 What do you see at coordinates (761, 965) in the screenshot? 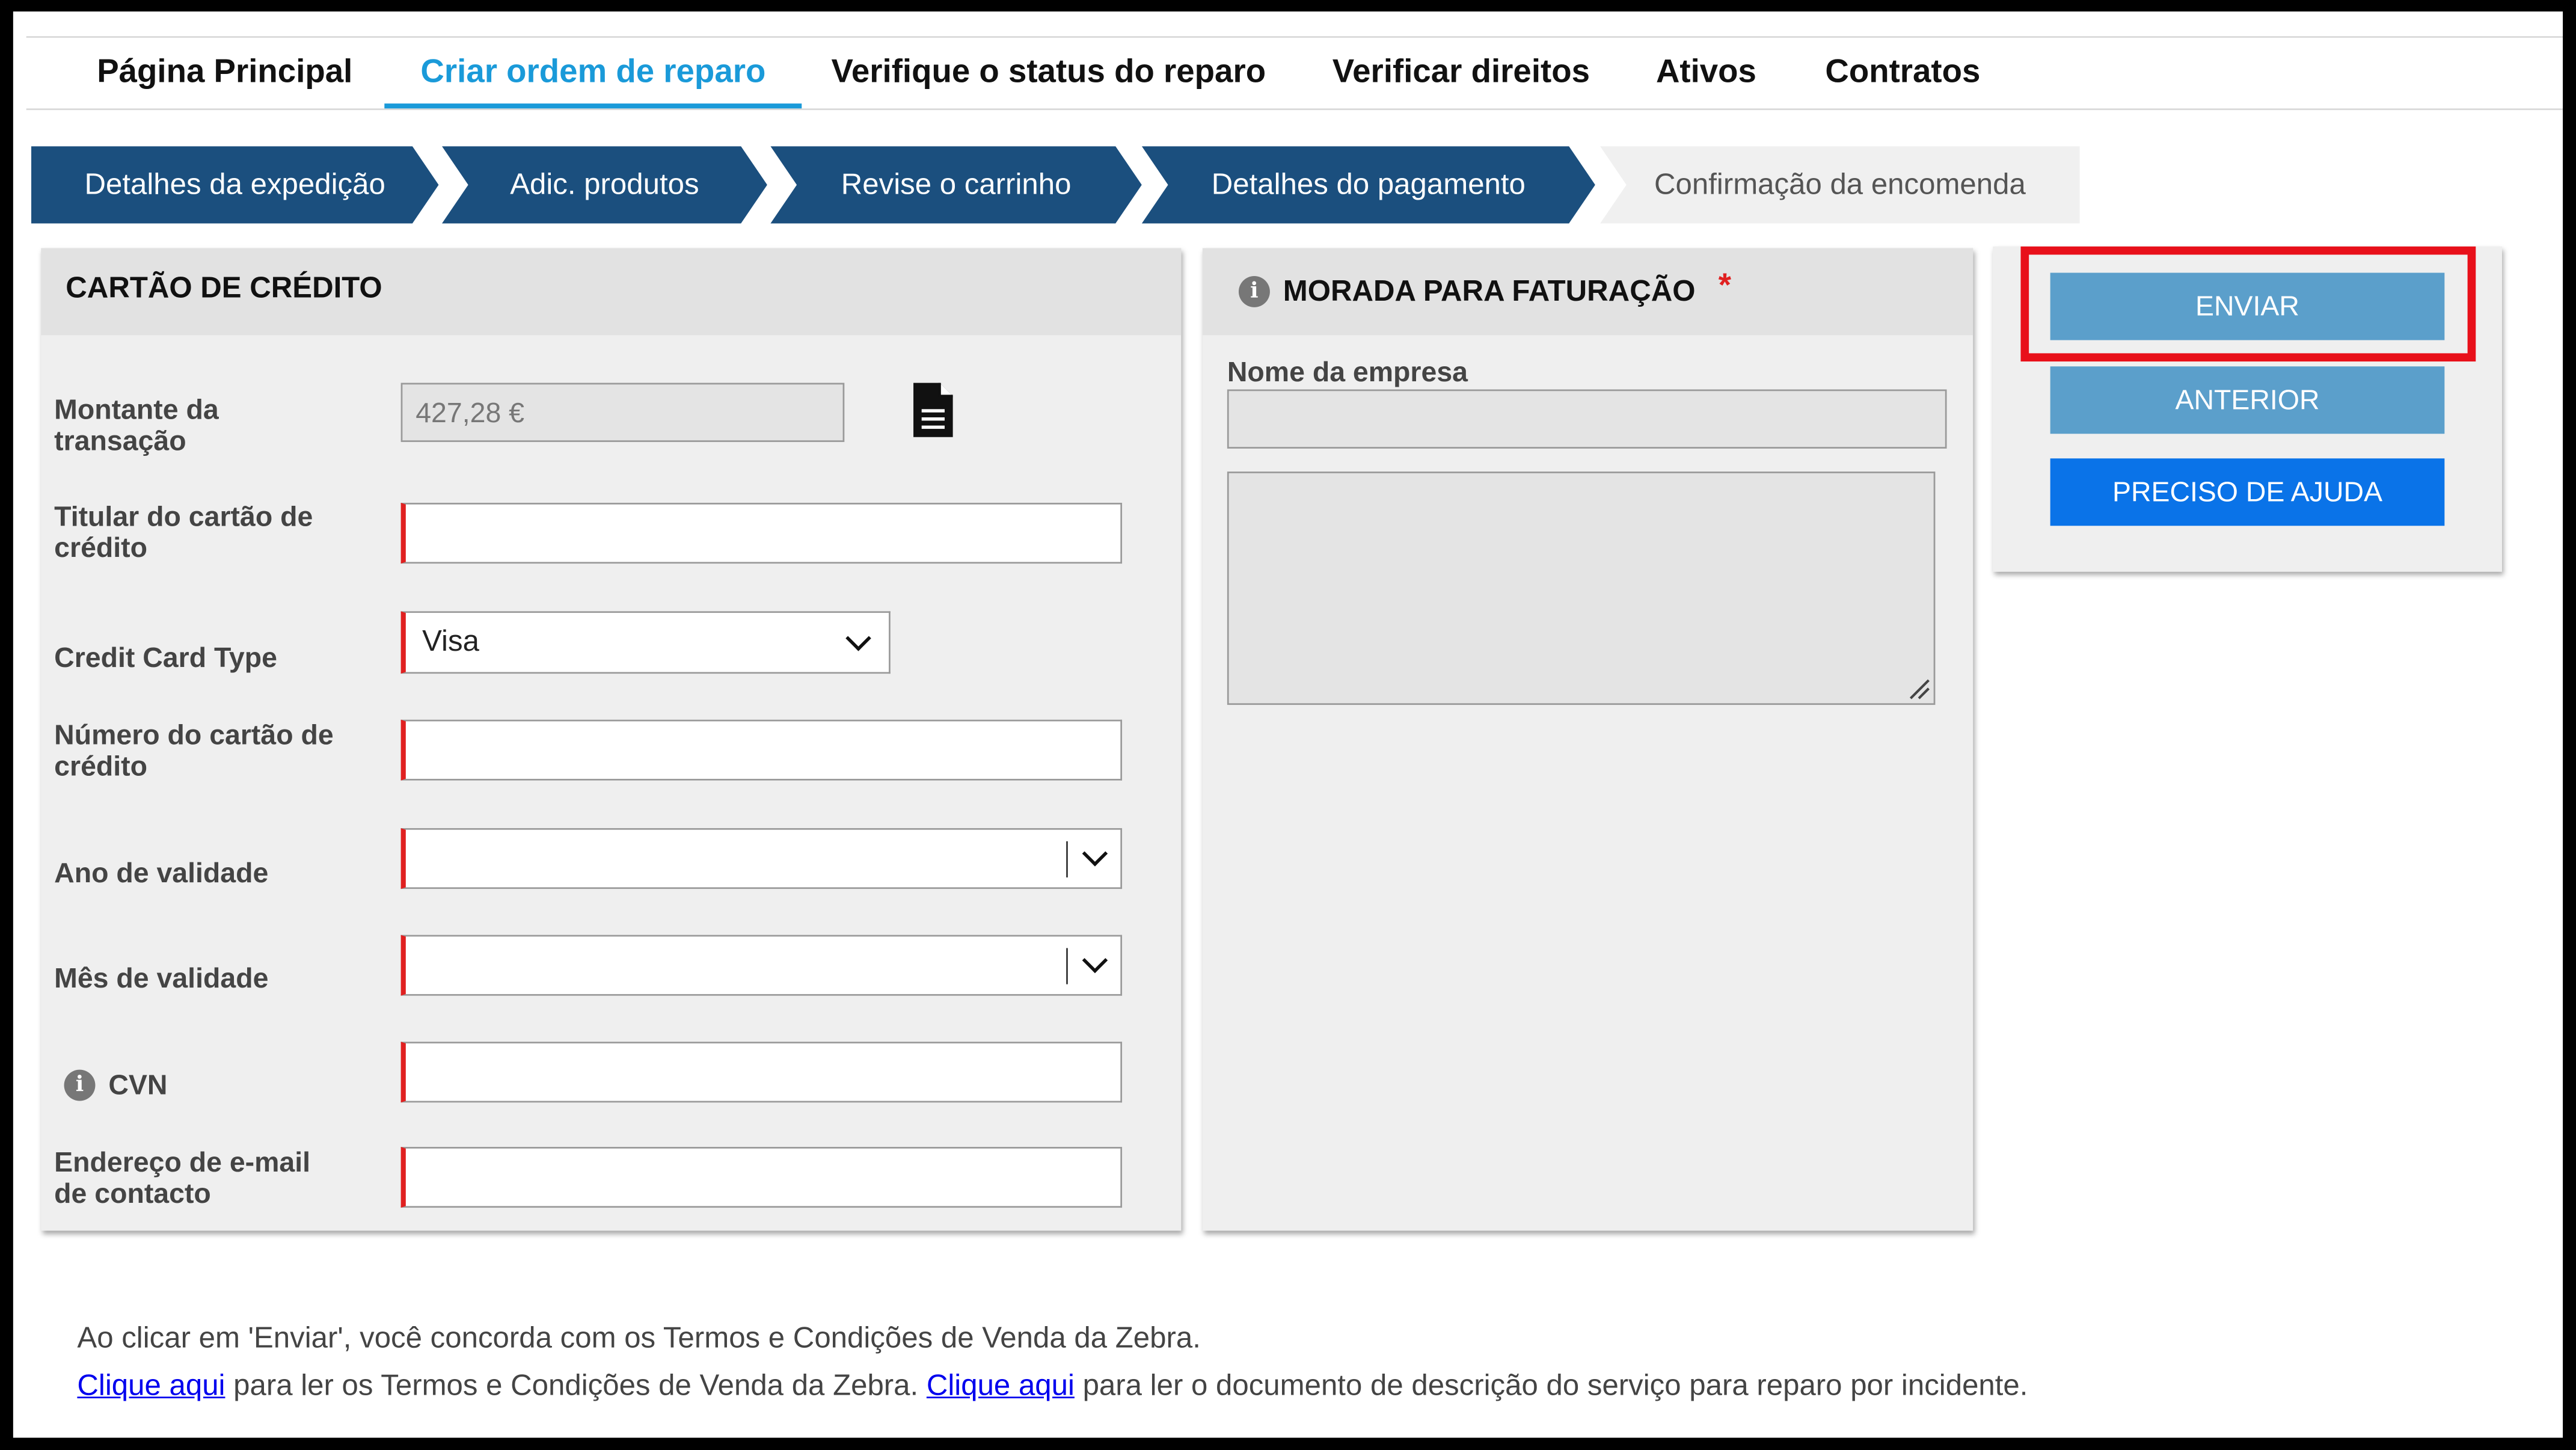
I see `expiry-month-select` at bounding box center [761, 965].